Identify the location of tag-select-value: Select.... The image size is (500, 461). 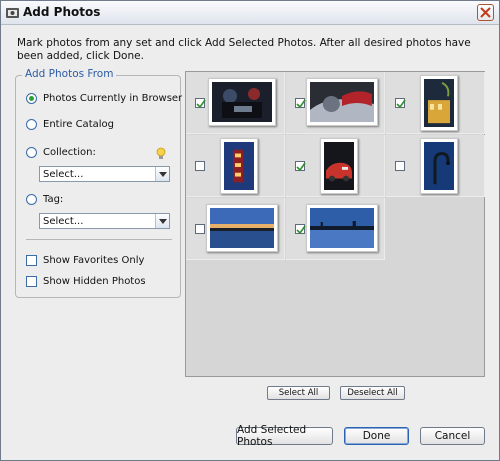
(63, 221).